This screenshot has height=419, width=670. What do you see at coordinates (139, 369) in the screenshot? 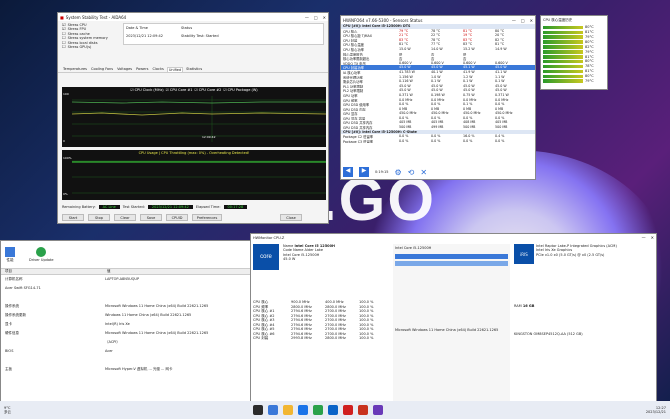
I see `info-value: Microsoft Hyper-V 虚拟机 ... 光驱 ... 网卡` at bounding box center [139, 369].